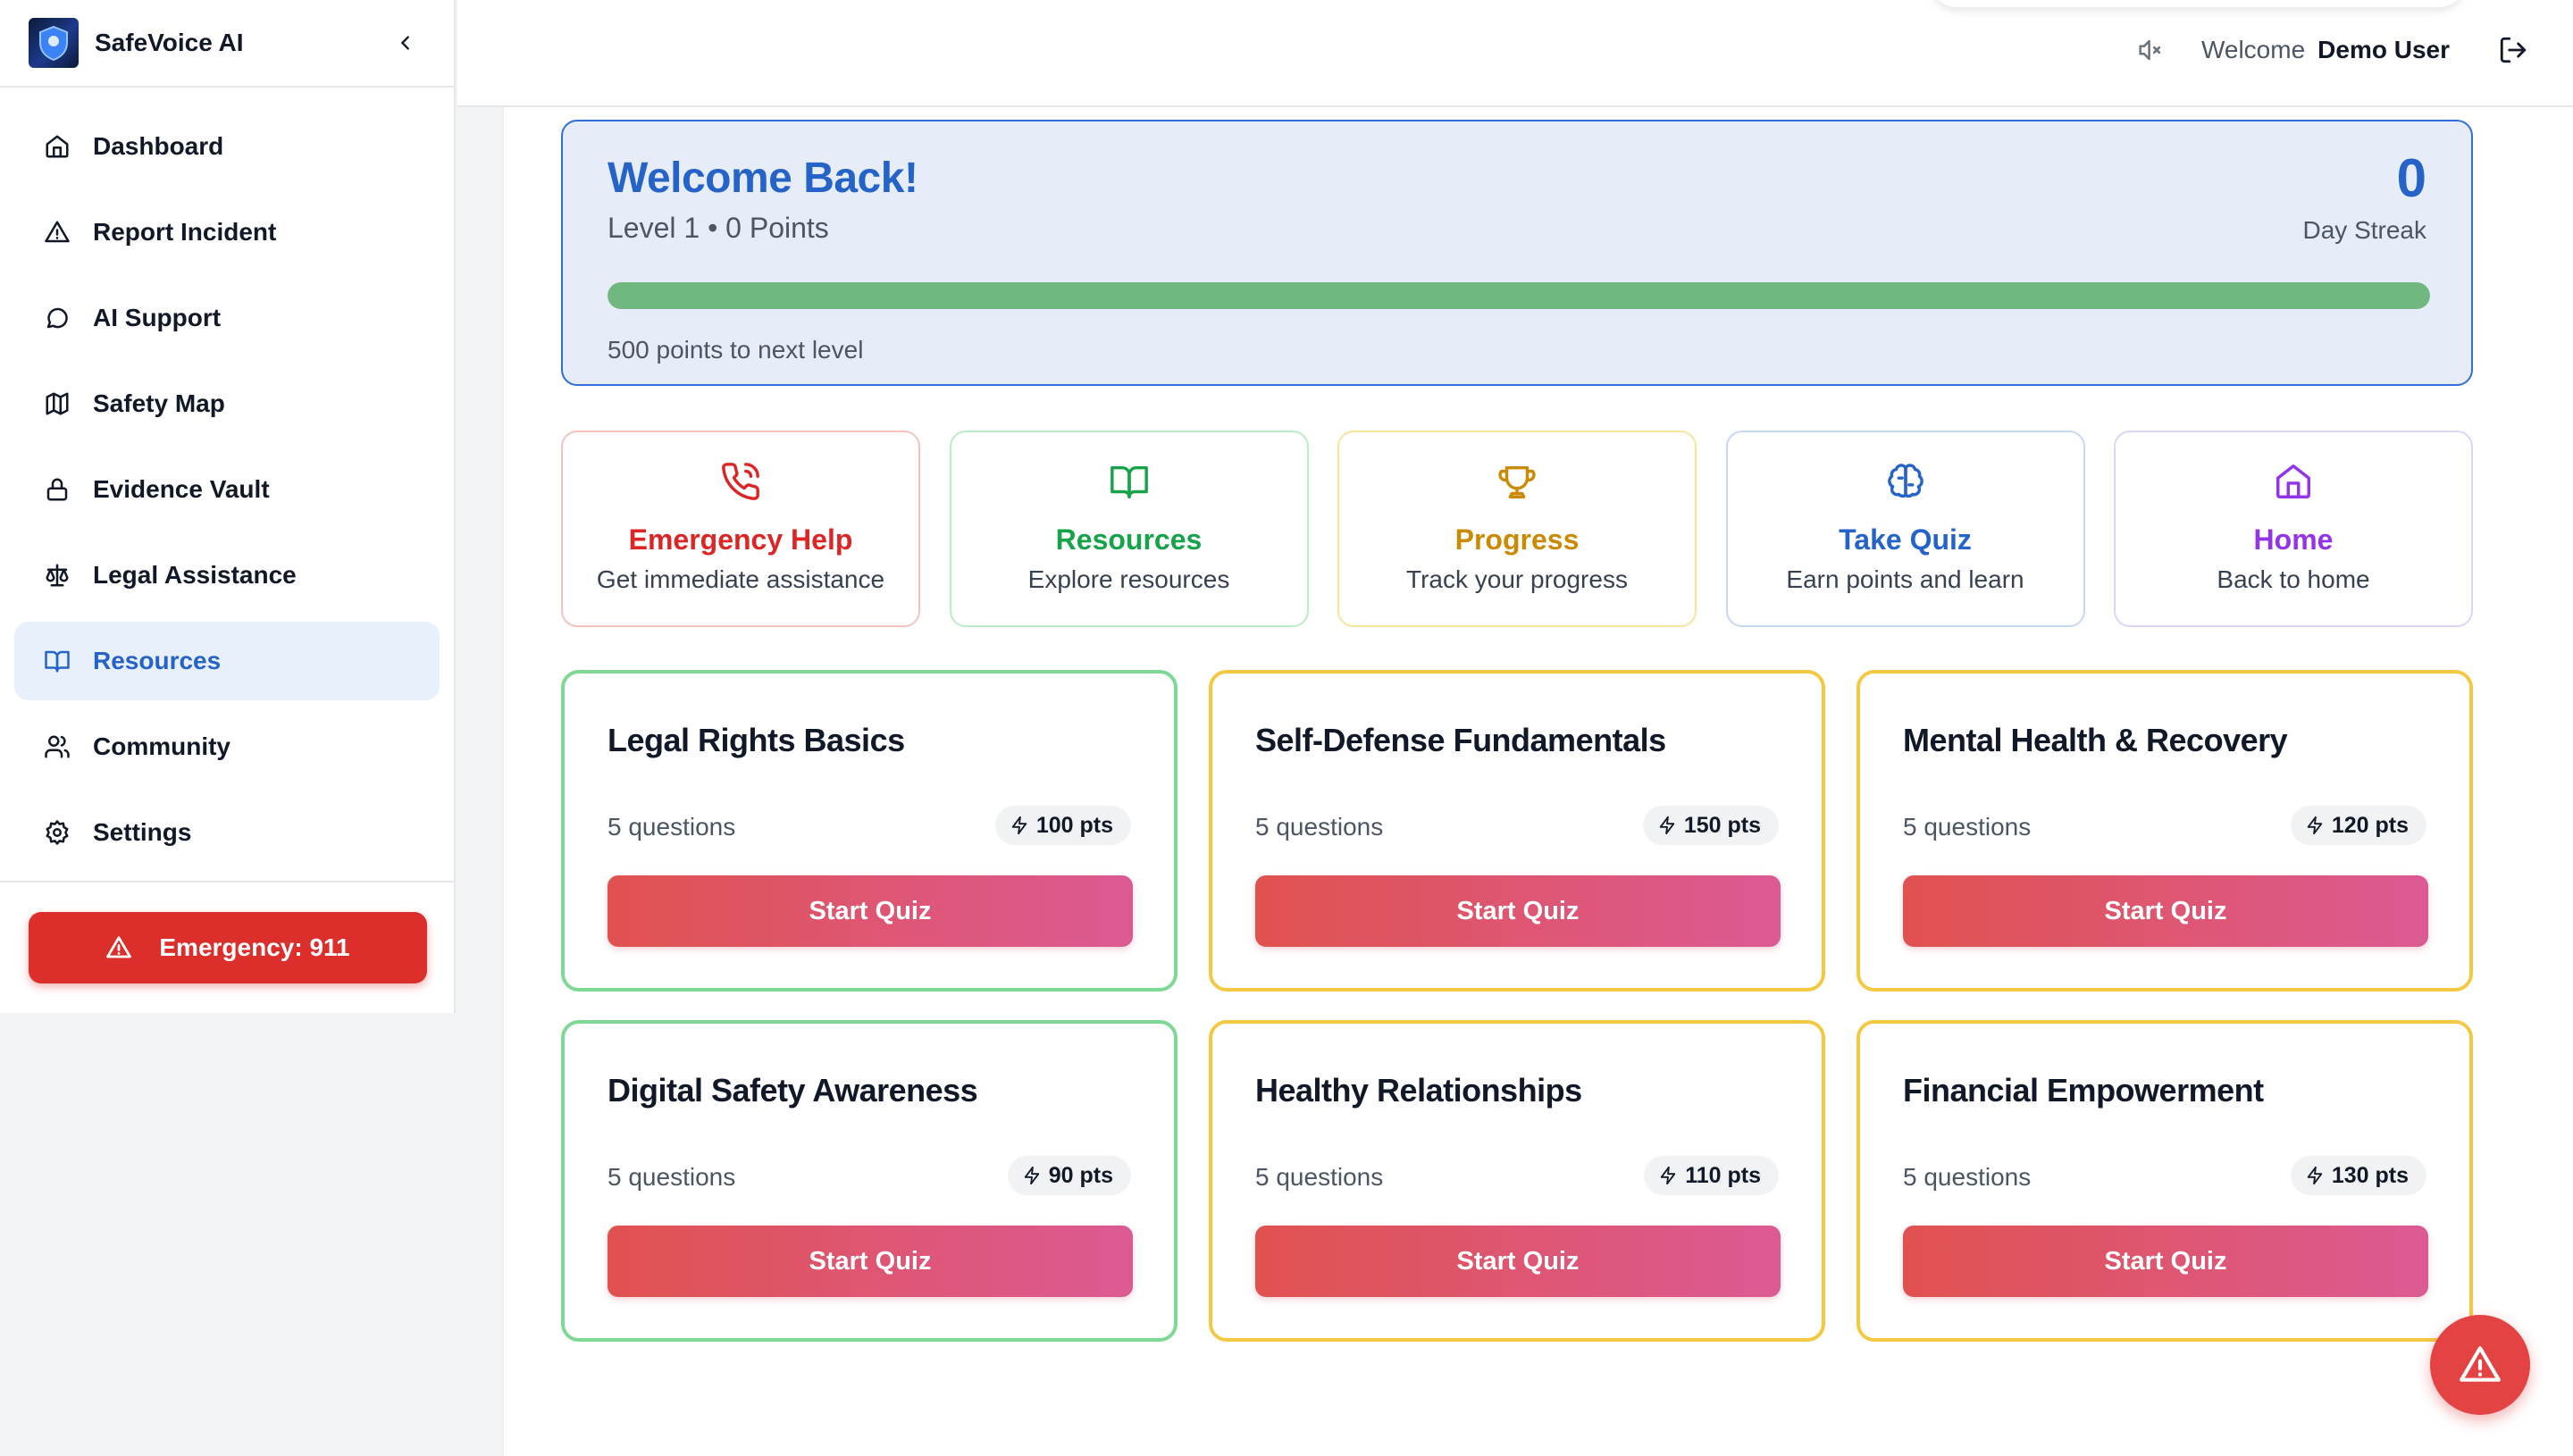  Describe the element at coordinates (161, 746) in the screenshot. I see `sidebar-item-label: Community` at that location.